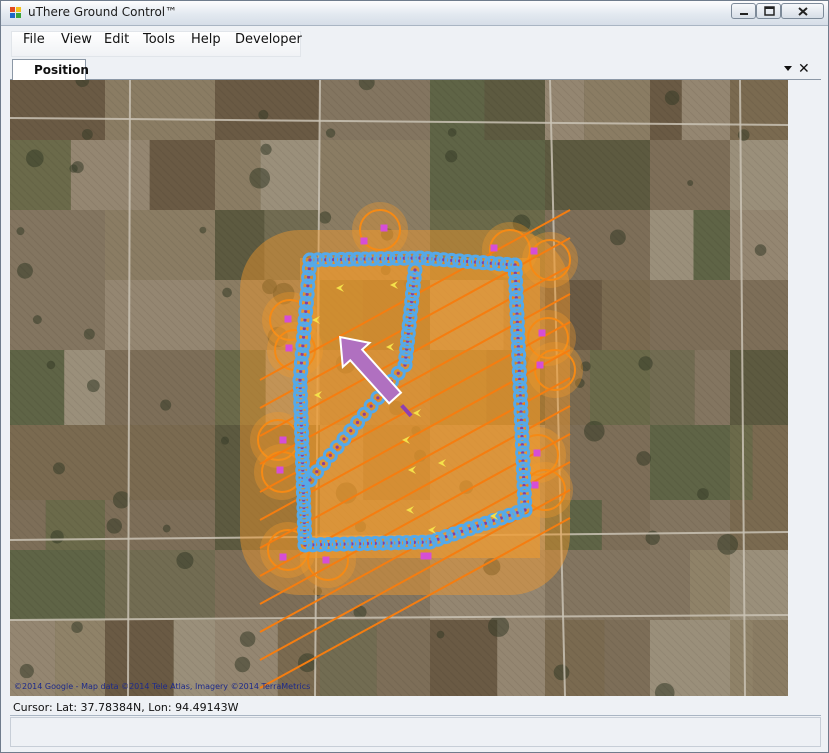 This screenshot has height=753, width=829. Describe the element at coordinates (76, 39) in the screenshot. I see `menu-view: View` at that location.